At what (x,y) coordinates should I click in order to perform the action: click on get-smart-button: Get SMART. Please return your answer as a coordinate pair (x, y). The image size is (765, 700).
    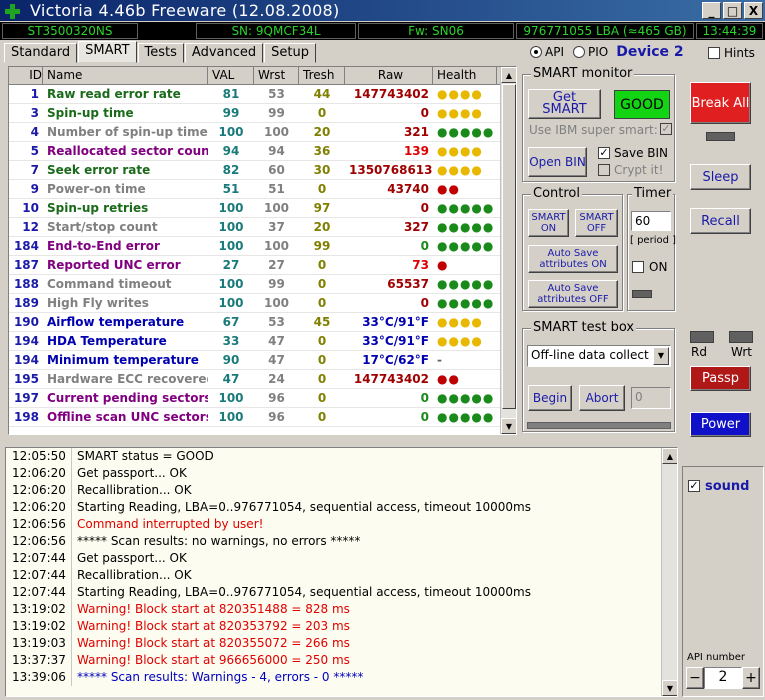
    Looking at the image, I should click on (564, 104).